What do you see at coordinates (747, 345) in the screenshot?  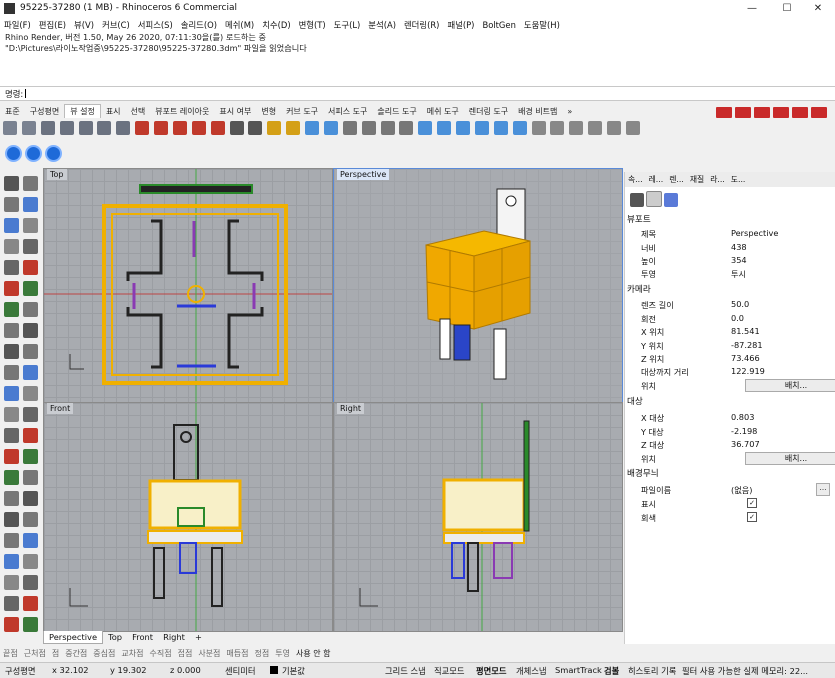 I see `y-position-value: -87.281` at bounding box center [747, 345].